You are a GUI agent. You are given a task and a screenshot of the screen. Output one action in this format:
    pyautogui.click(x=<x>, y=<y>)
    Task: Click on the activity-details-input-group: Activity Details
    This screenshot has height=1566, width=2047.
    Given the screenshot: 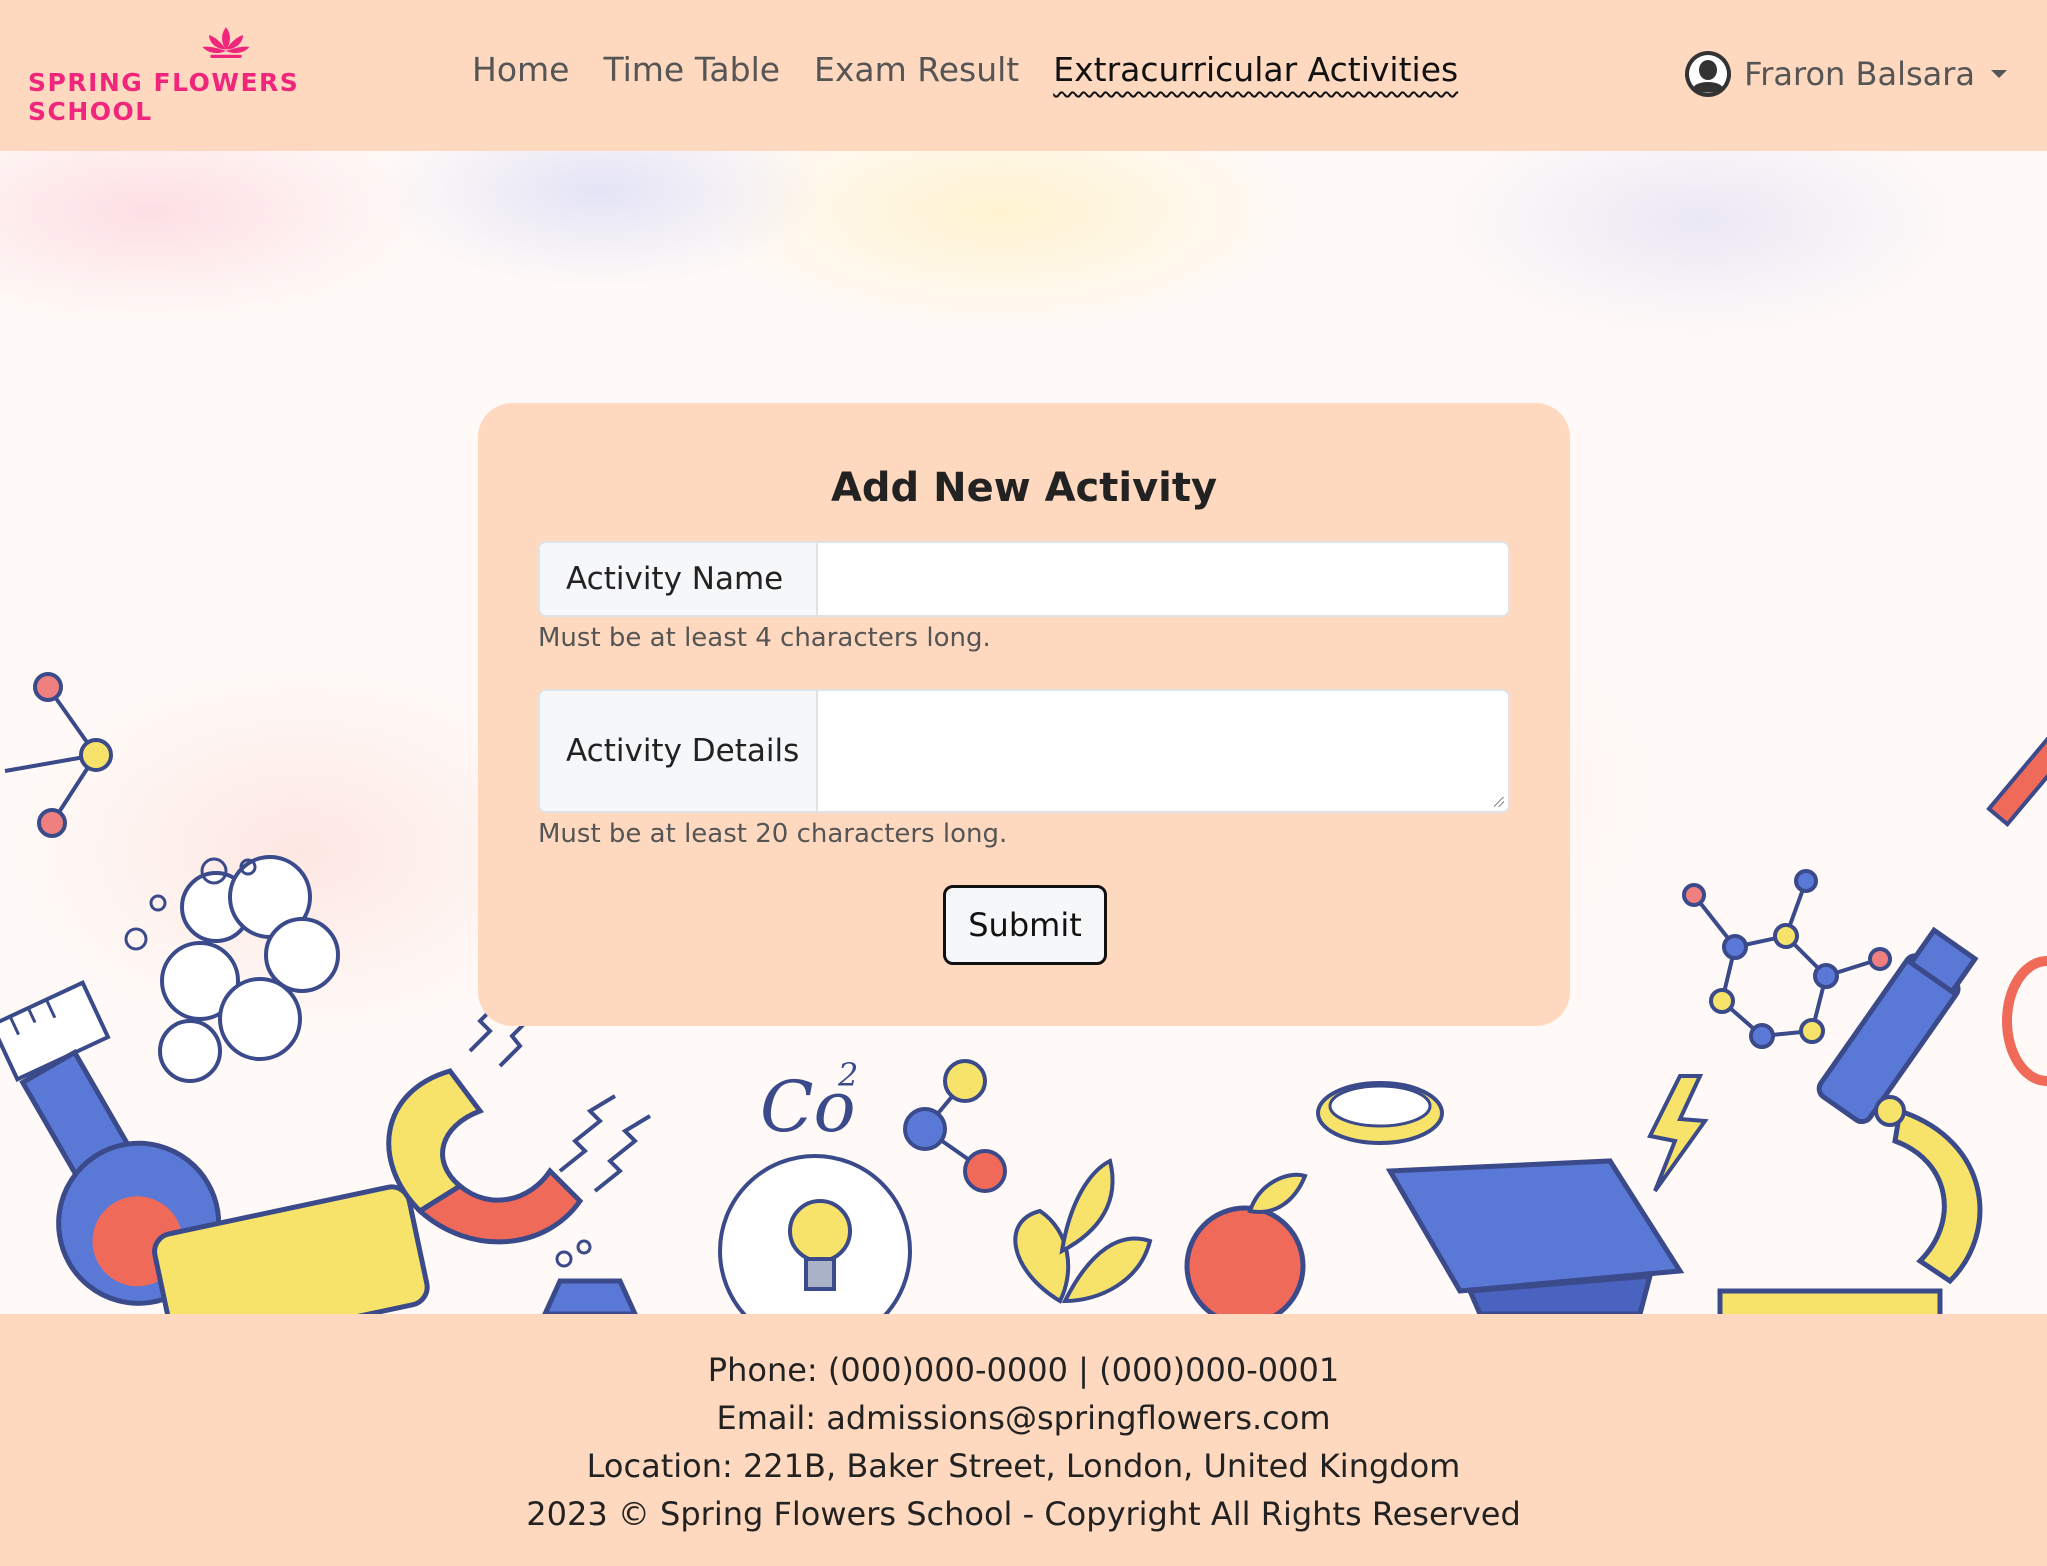 What is the action you would take?
    pyautogui.click(x=1024, y=751)
    